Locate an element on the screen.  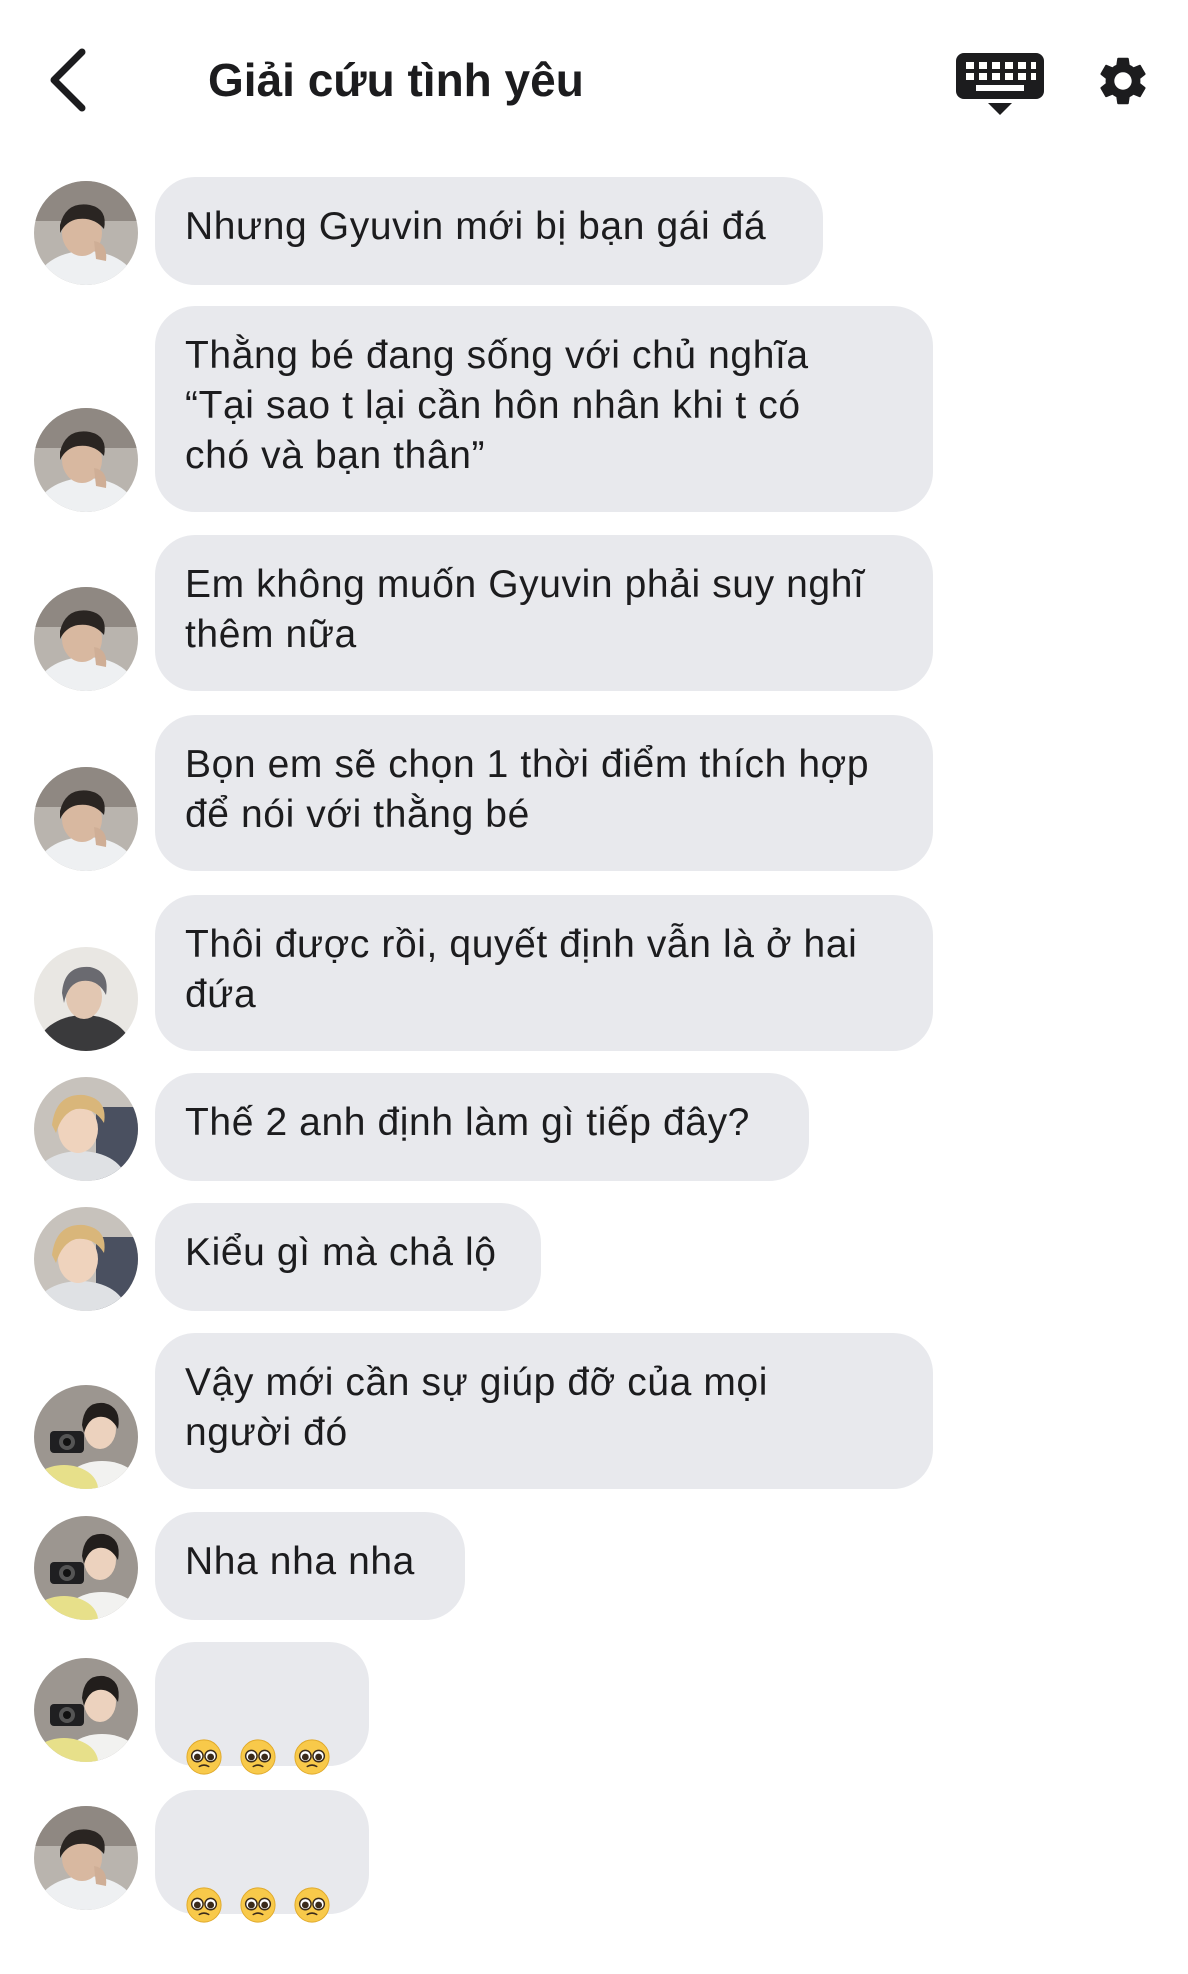
keyboard-button is located at coordinates (1000, 84).